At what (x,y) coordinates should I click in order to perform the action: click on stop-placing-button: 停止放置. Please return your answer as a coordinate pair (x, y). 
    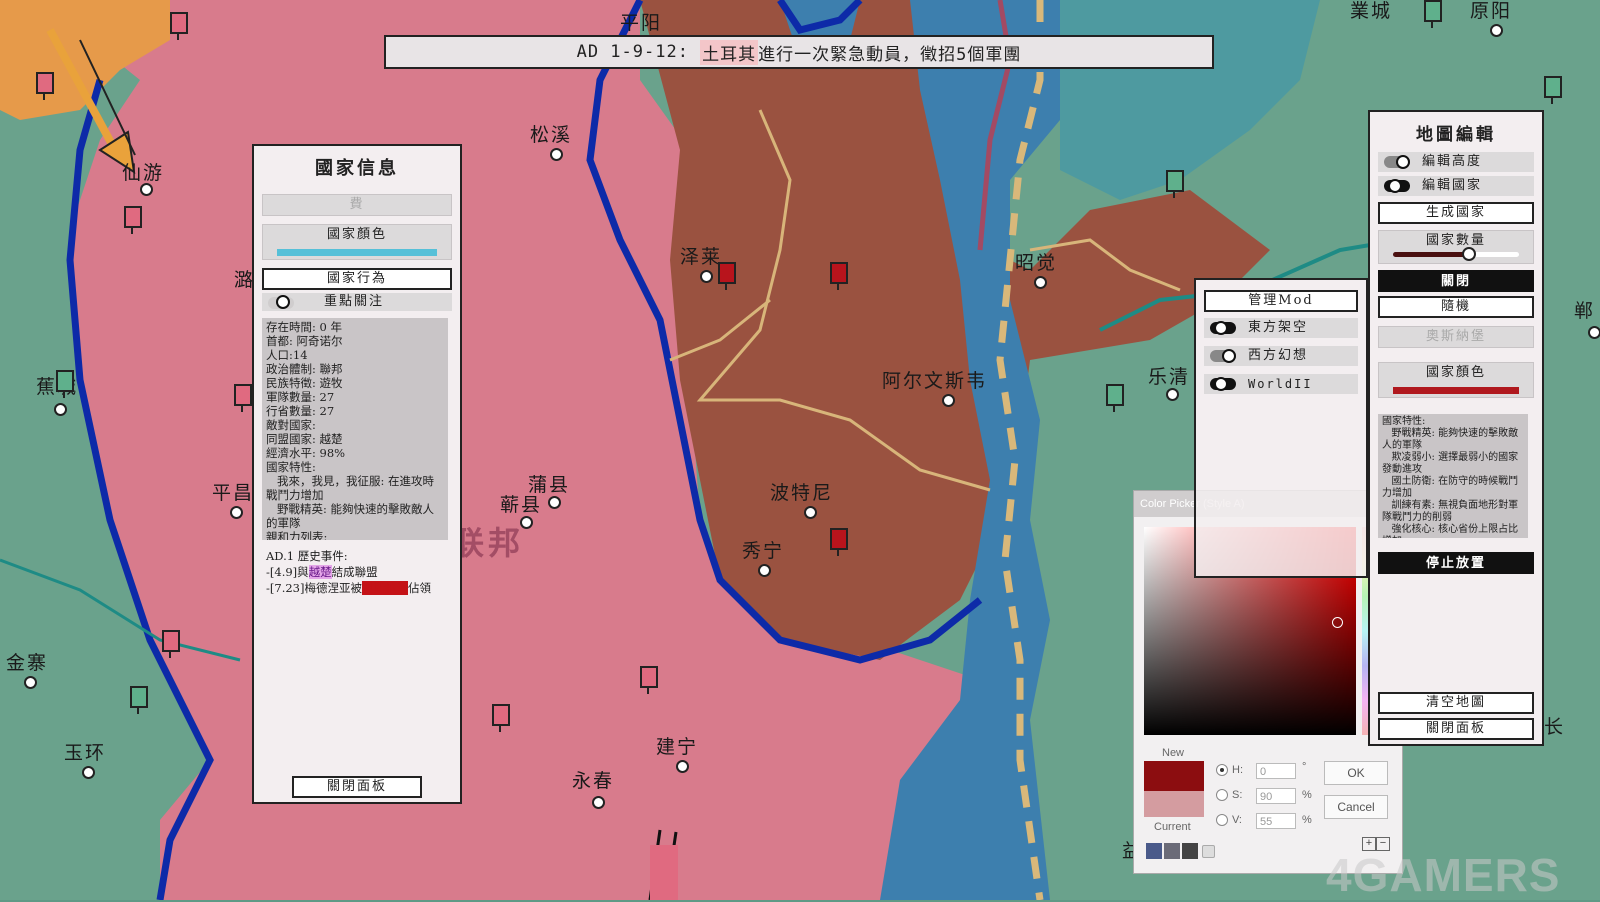
    Looking at the image, I should click on (1456, 563).